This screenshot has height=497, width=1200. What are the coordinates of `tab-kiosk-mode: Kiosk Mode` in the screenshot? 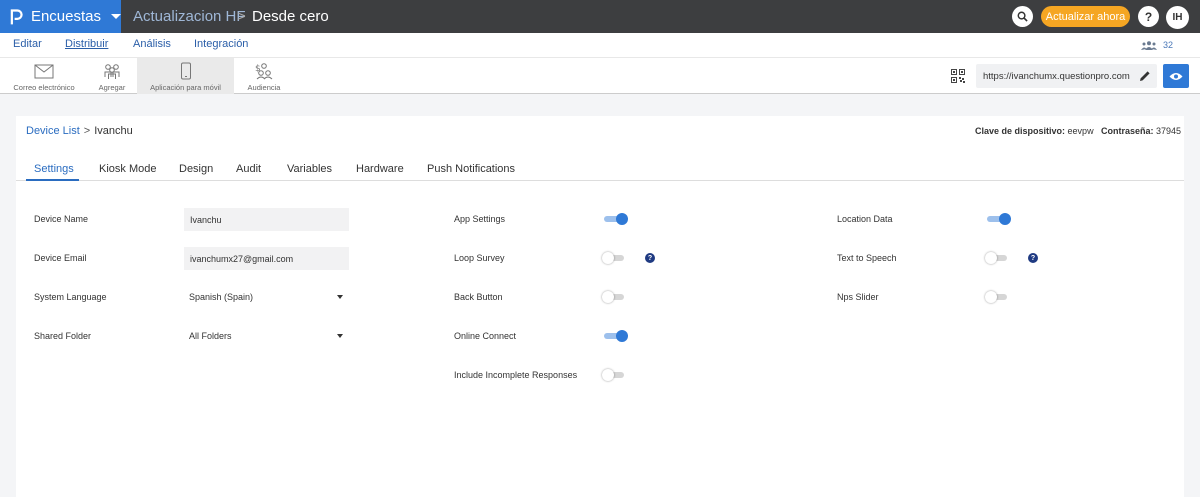 It's located at (127, 169).